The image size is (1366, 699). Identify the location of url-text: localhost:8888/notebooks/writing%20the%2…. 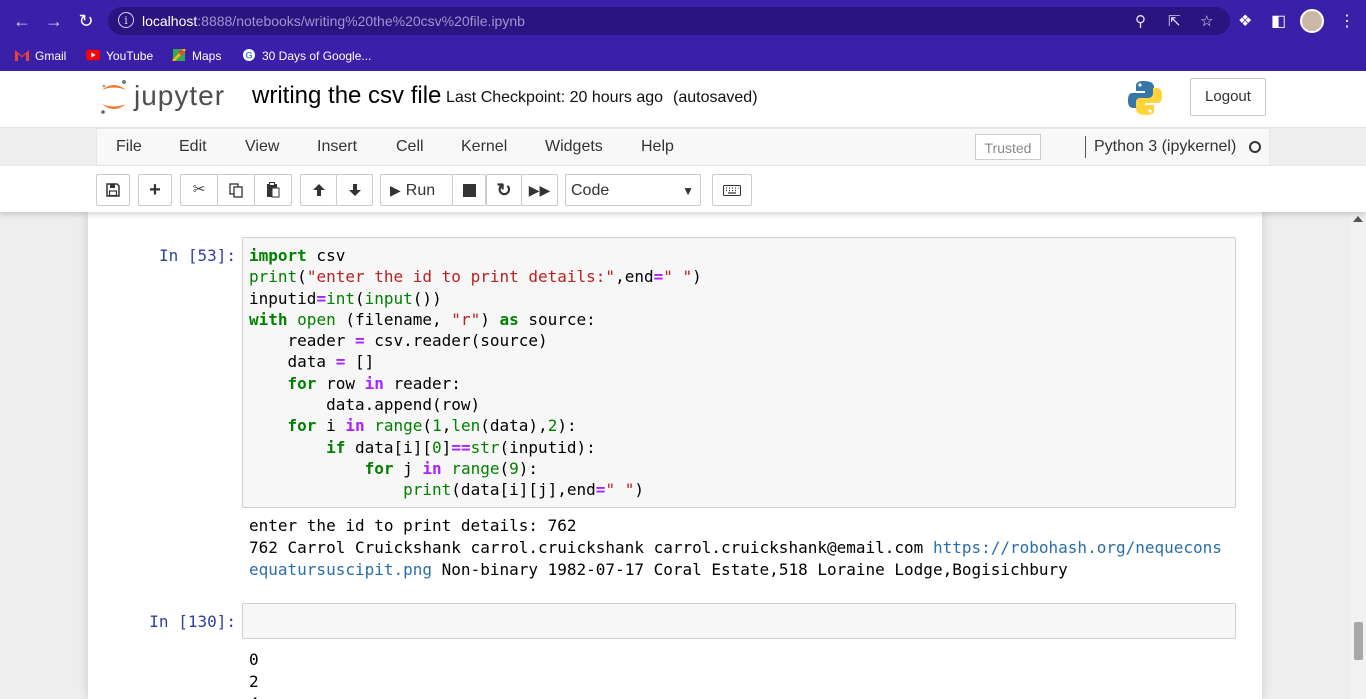
(333, 21).